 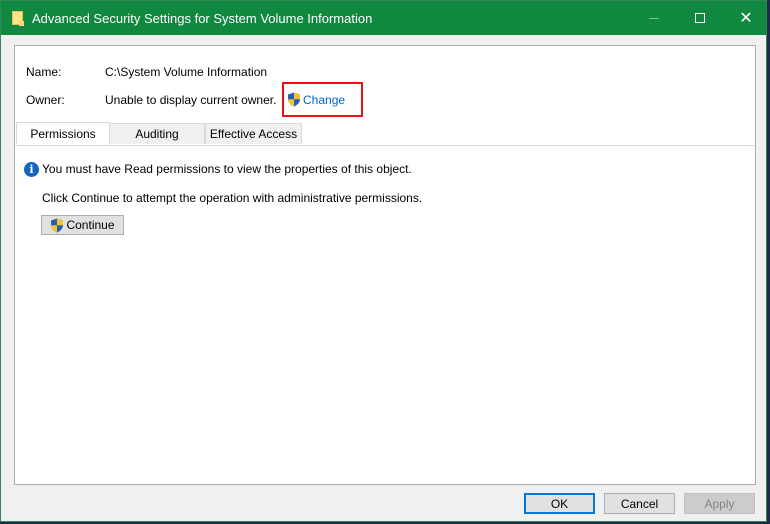 I want to click on minimize-icon, so click(x=654, y=18).